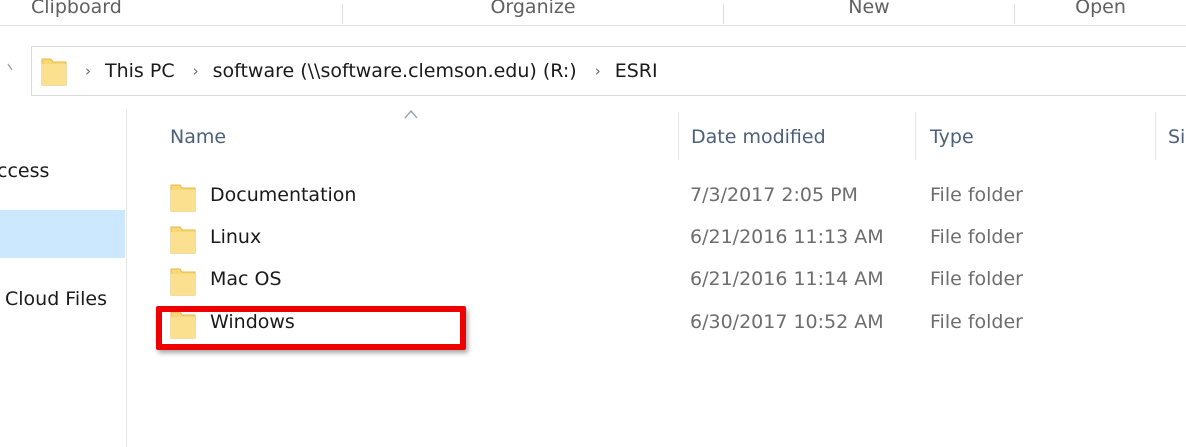  Describe the element at coordinates (283, 195) in the screenshot. I see `file-name: Documentation` at that location.